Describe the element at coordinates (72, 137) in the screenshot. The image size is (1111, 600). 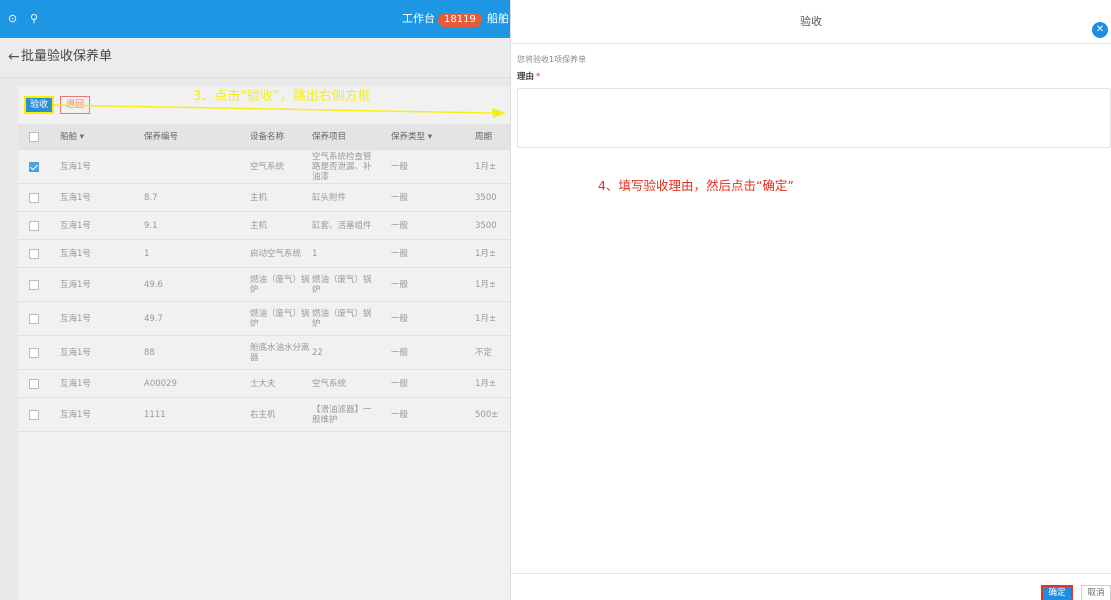
I see `column-header-ship: 船舶 ▾` at that location.